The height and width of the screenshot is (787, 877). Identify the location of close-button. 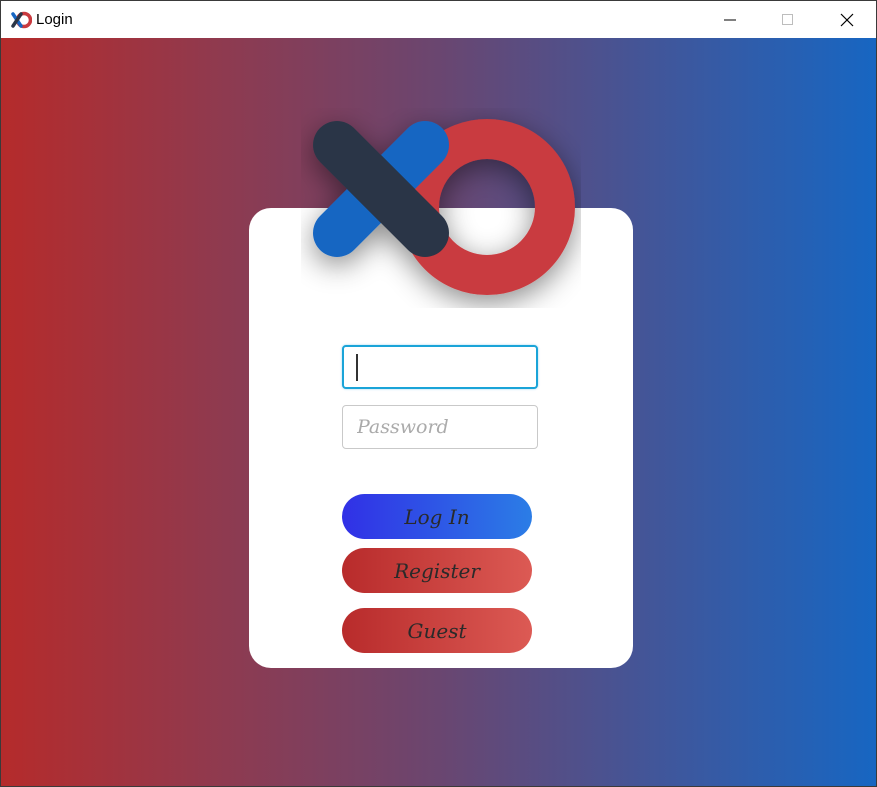
(847, 19).